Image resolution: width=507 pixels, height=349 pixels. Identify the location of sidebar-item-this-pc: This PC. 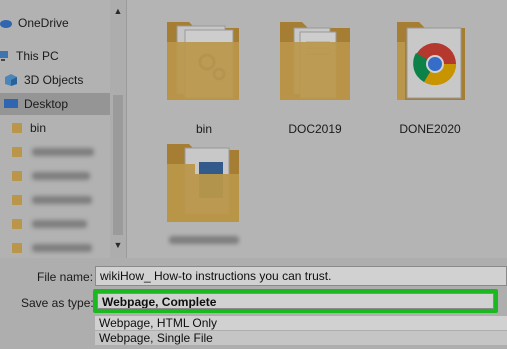
(55, 56).